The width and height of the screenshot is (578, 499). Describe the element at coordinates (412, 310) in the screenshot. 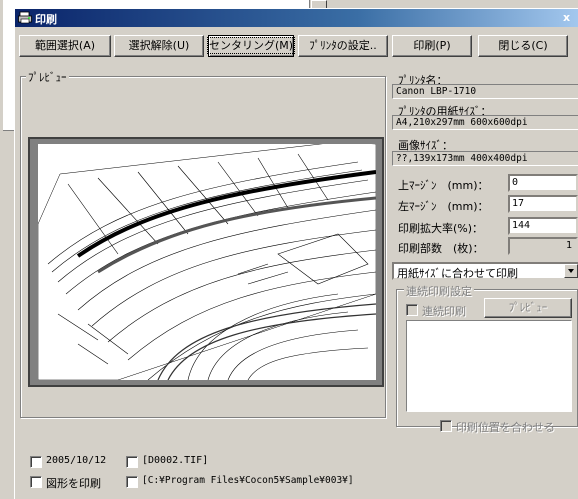

I see `continuous-print-checkbox` at that location.